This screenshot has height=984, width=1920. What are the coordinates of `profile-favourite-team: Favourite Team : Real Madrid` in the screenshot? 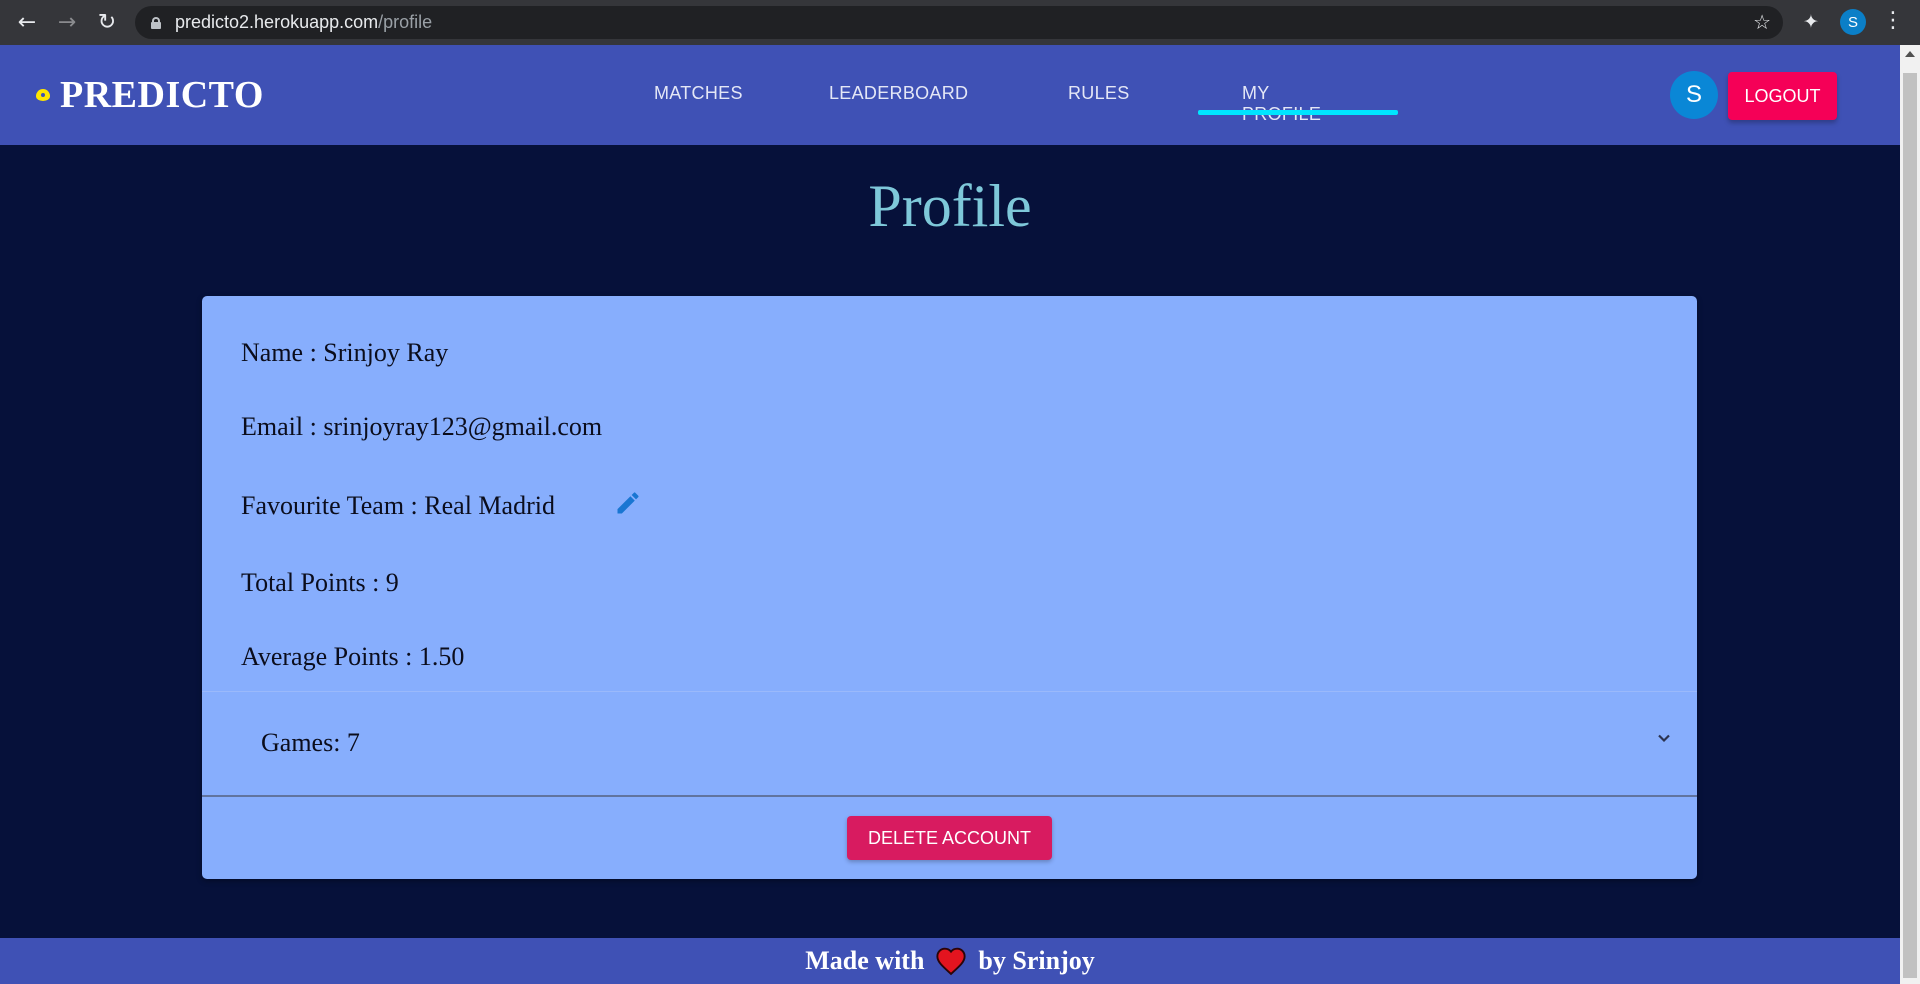 It's located at (398, 505).